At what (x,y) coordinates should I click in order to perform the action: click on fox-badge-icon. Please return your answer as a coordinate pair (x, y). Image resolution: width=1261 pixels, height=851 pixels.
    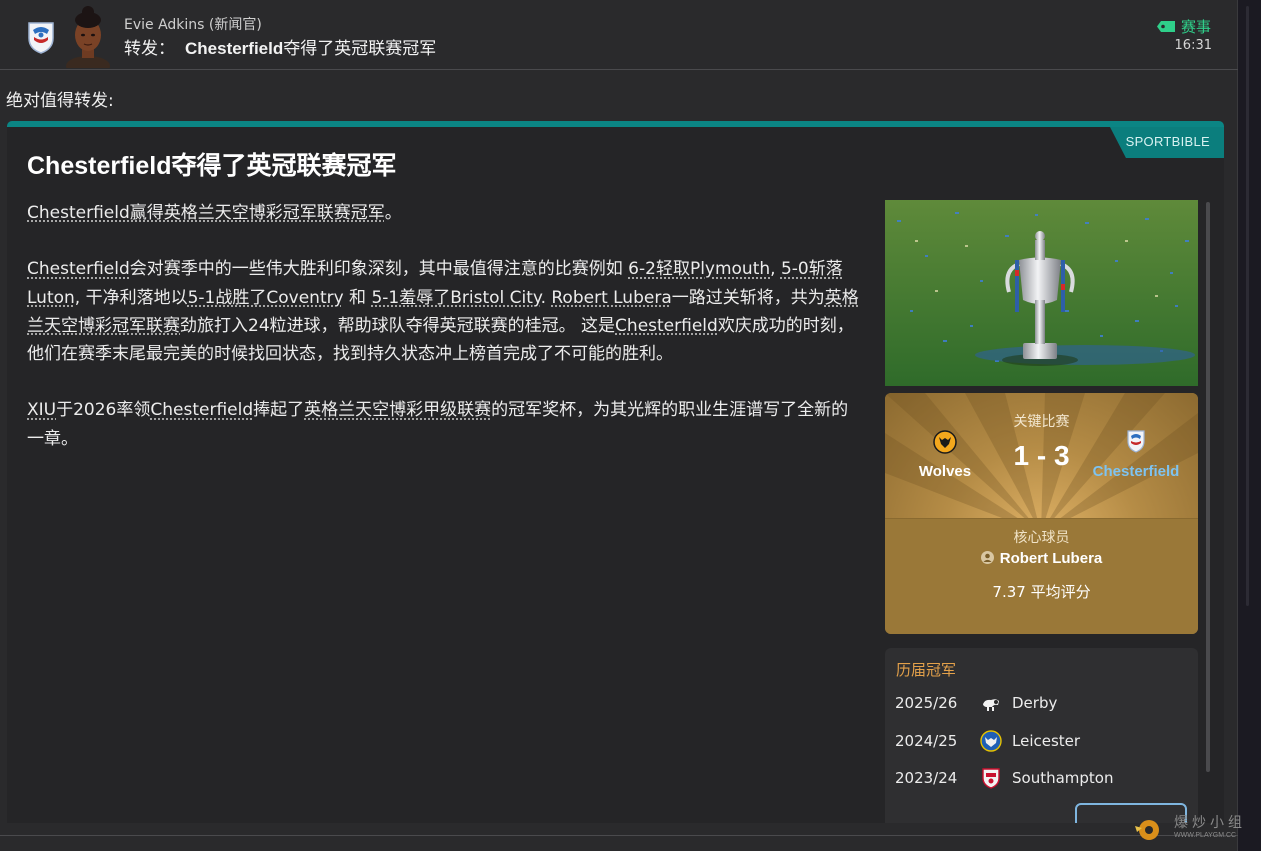
    Looking at the image, I should click on (991, 741).